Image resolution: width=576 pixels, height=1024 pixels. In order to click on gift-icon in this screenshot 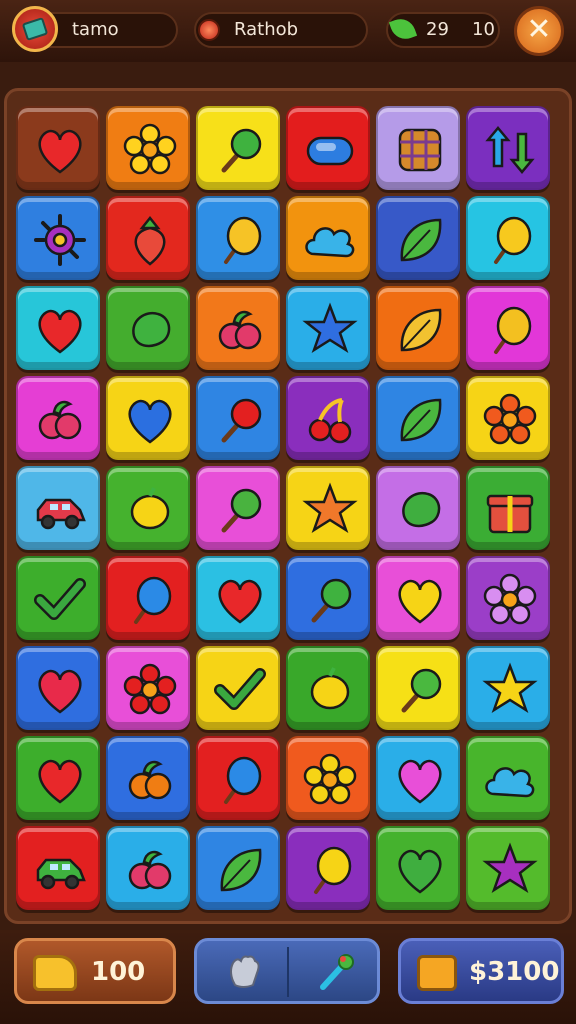, I will do `click(510, 514)`.